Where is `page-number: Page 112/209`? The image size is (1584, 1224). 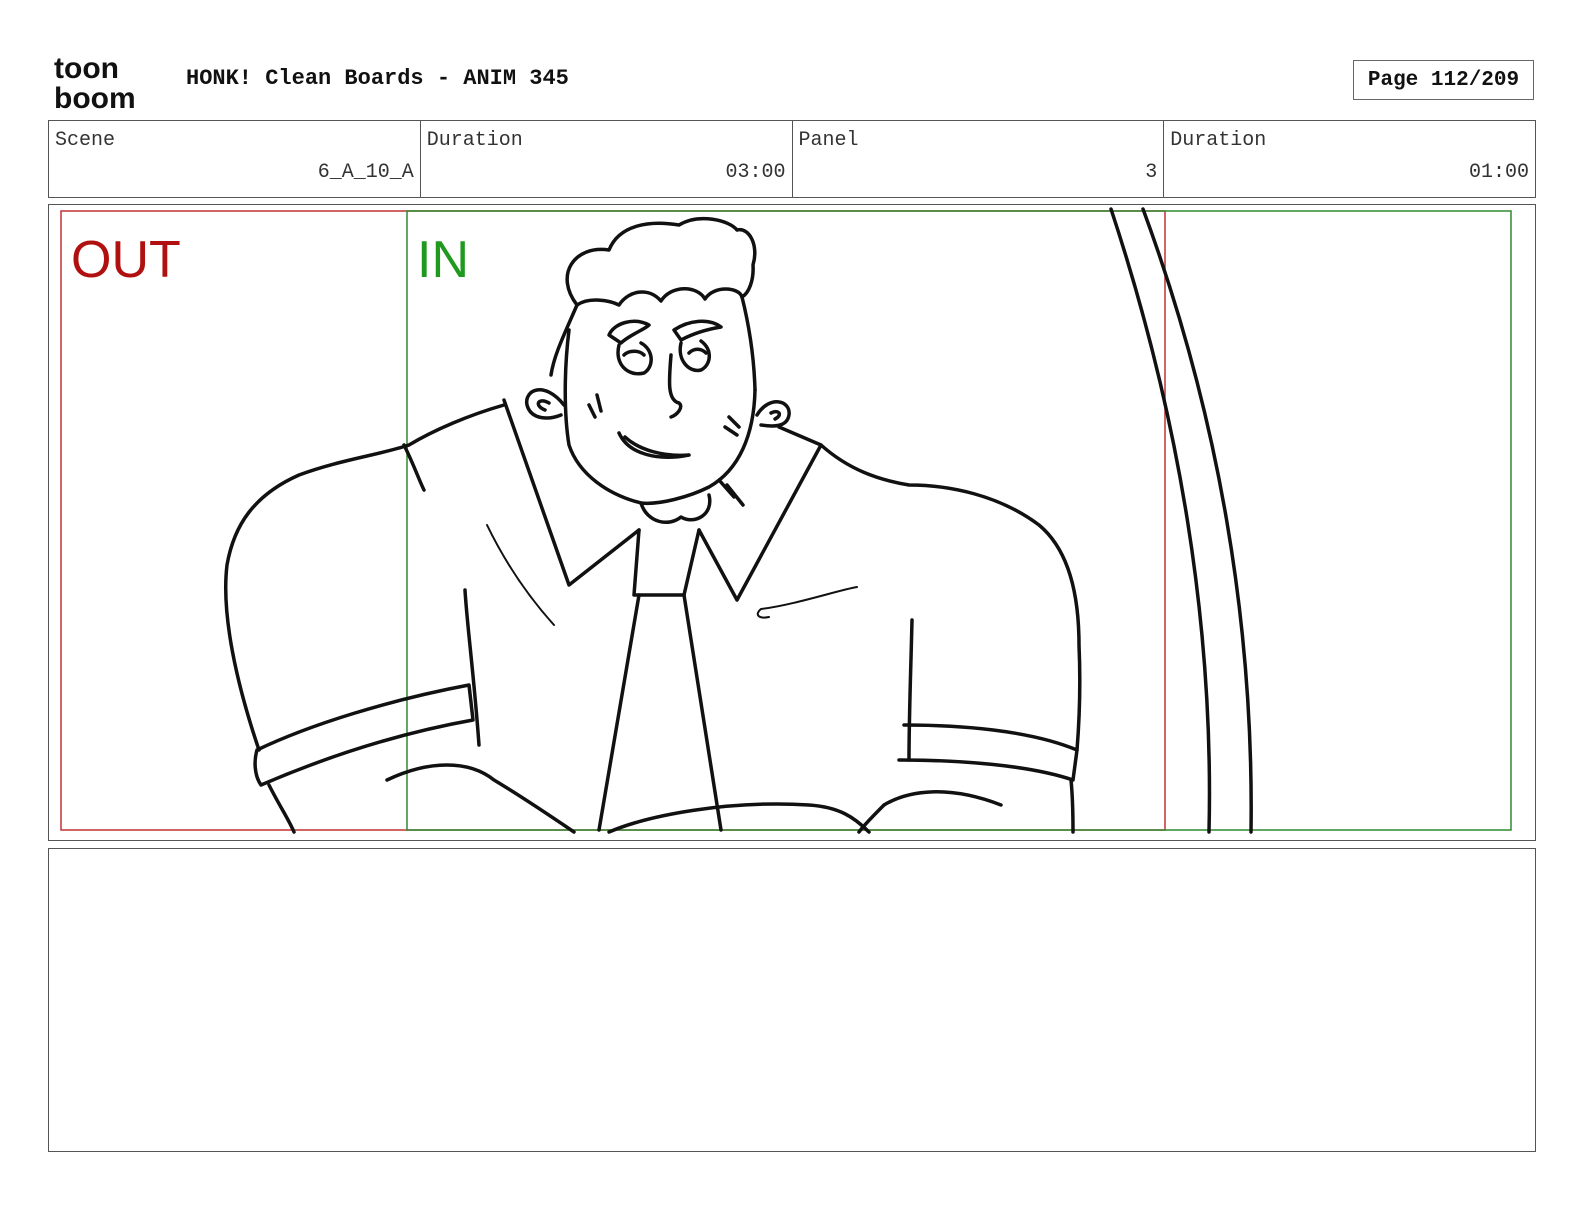
page-number: Page 112/209 is located at coordinates (1443, 80).